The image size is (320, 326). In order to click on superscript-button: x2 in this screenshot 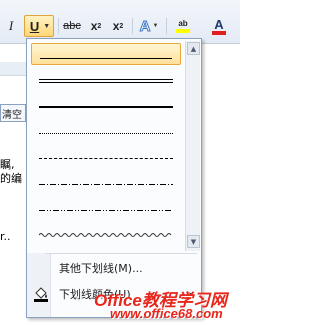, I will do `click(118, 26)`.